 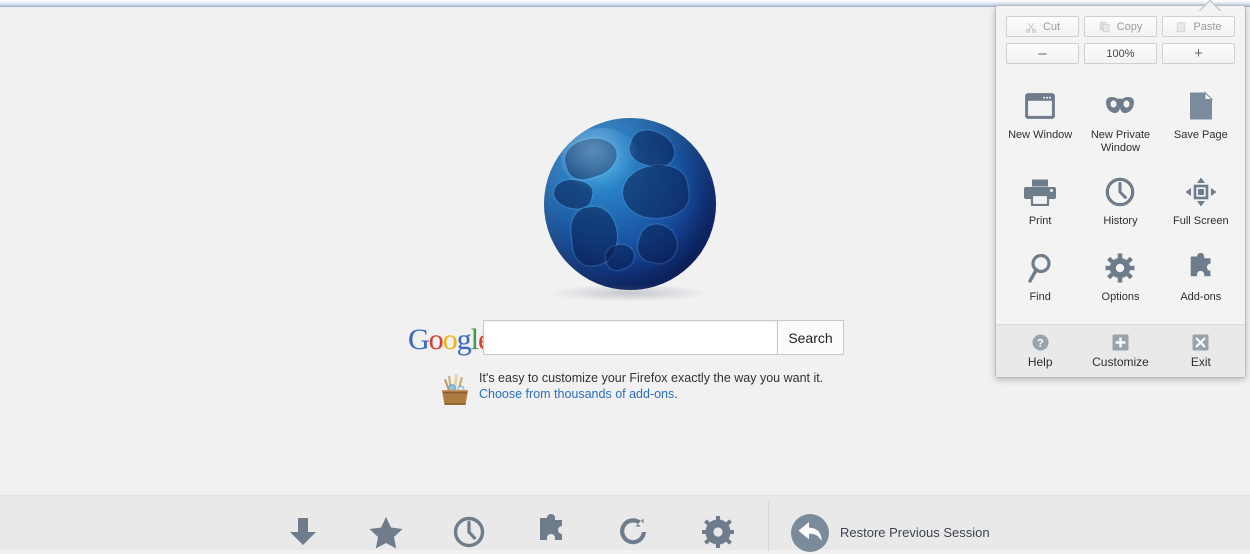 I want to click on menu-item-label: Customize, so click(x=1120, y=362).